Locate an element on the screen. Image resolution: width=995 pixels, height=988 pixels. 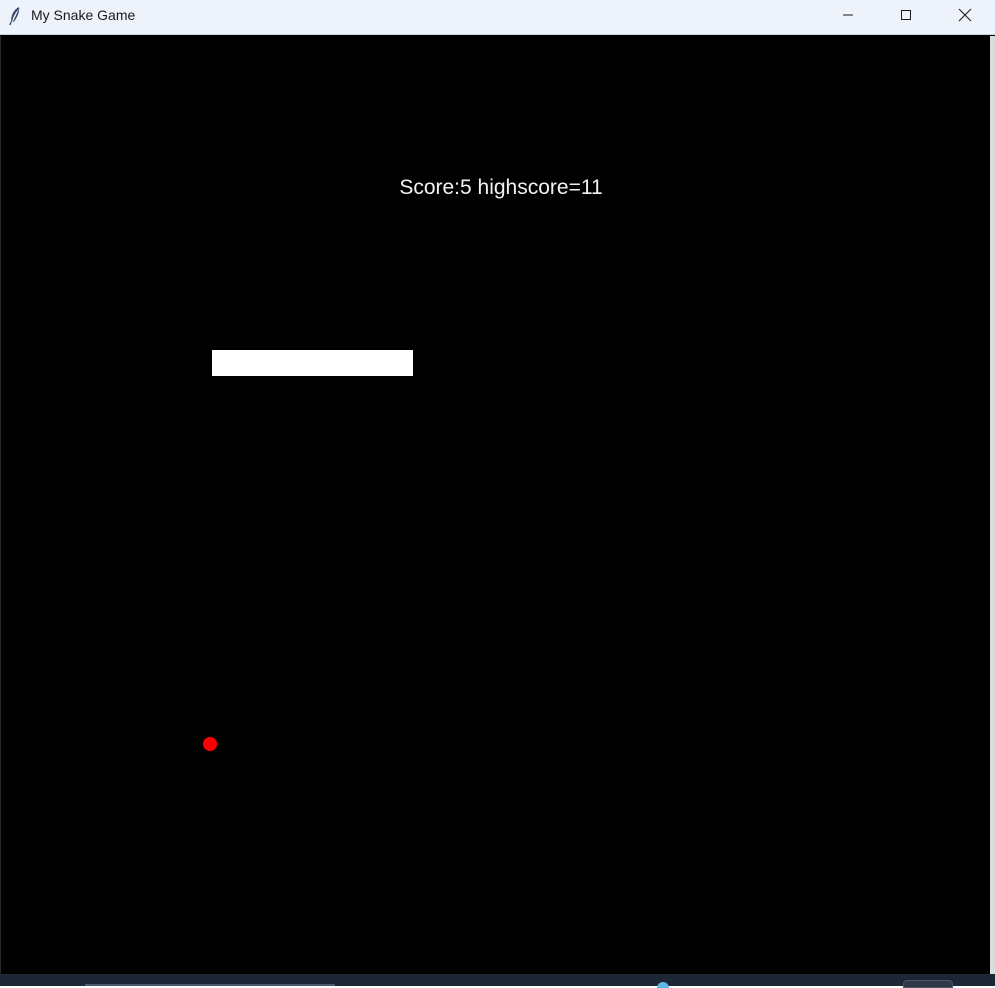
close-icon is located at coordinates (965, 15).